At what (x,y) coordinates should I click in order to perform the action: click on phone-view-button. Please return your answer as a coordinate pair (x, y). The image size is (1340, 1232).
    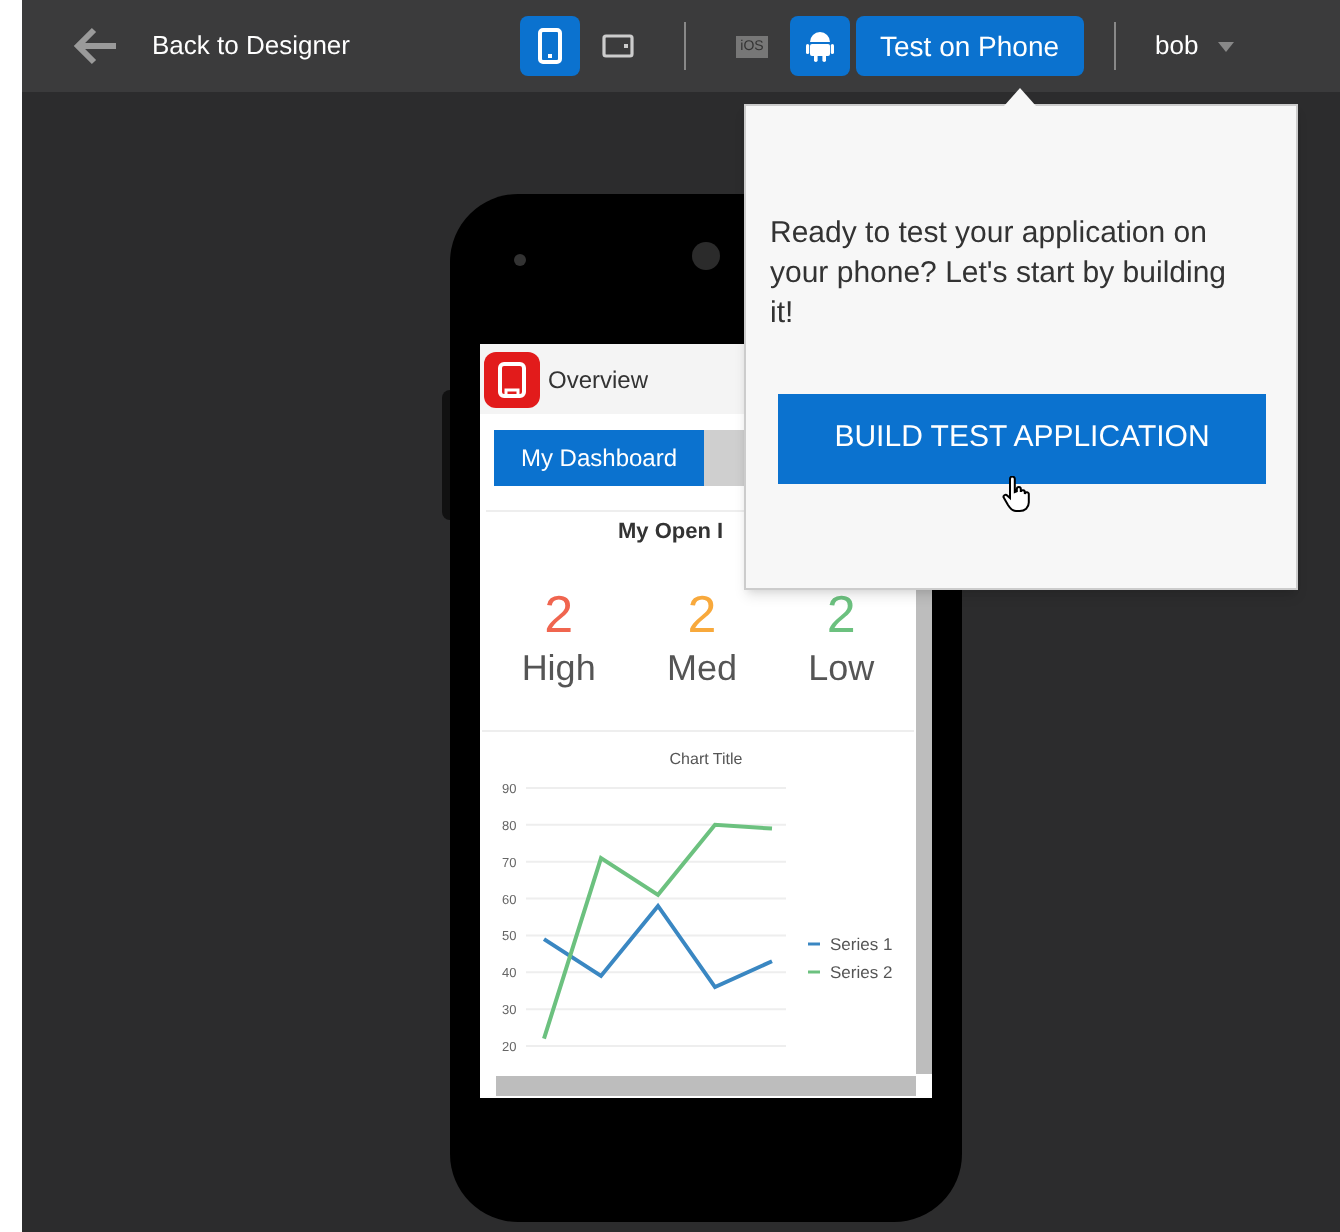
    Looking at the image, I should click on (550, 46).